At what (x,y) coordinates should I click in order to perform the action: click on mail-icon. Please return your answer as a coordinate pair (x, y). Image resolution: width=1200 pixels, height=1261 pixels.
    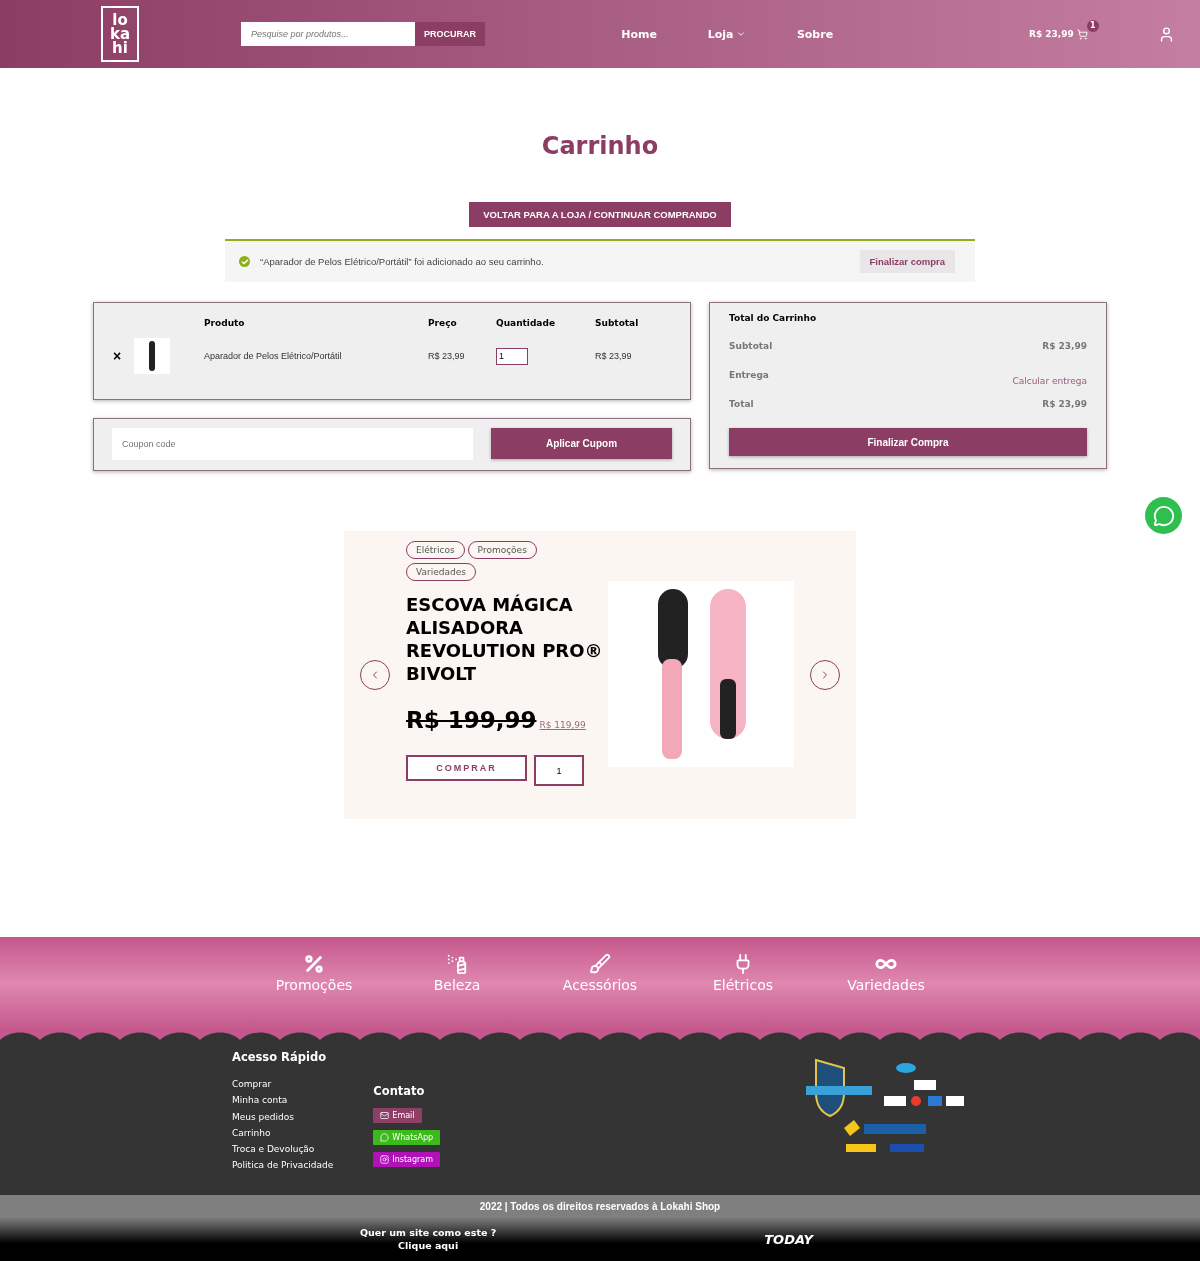
    Looking at the image, I should click on (385, 1115).